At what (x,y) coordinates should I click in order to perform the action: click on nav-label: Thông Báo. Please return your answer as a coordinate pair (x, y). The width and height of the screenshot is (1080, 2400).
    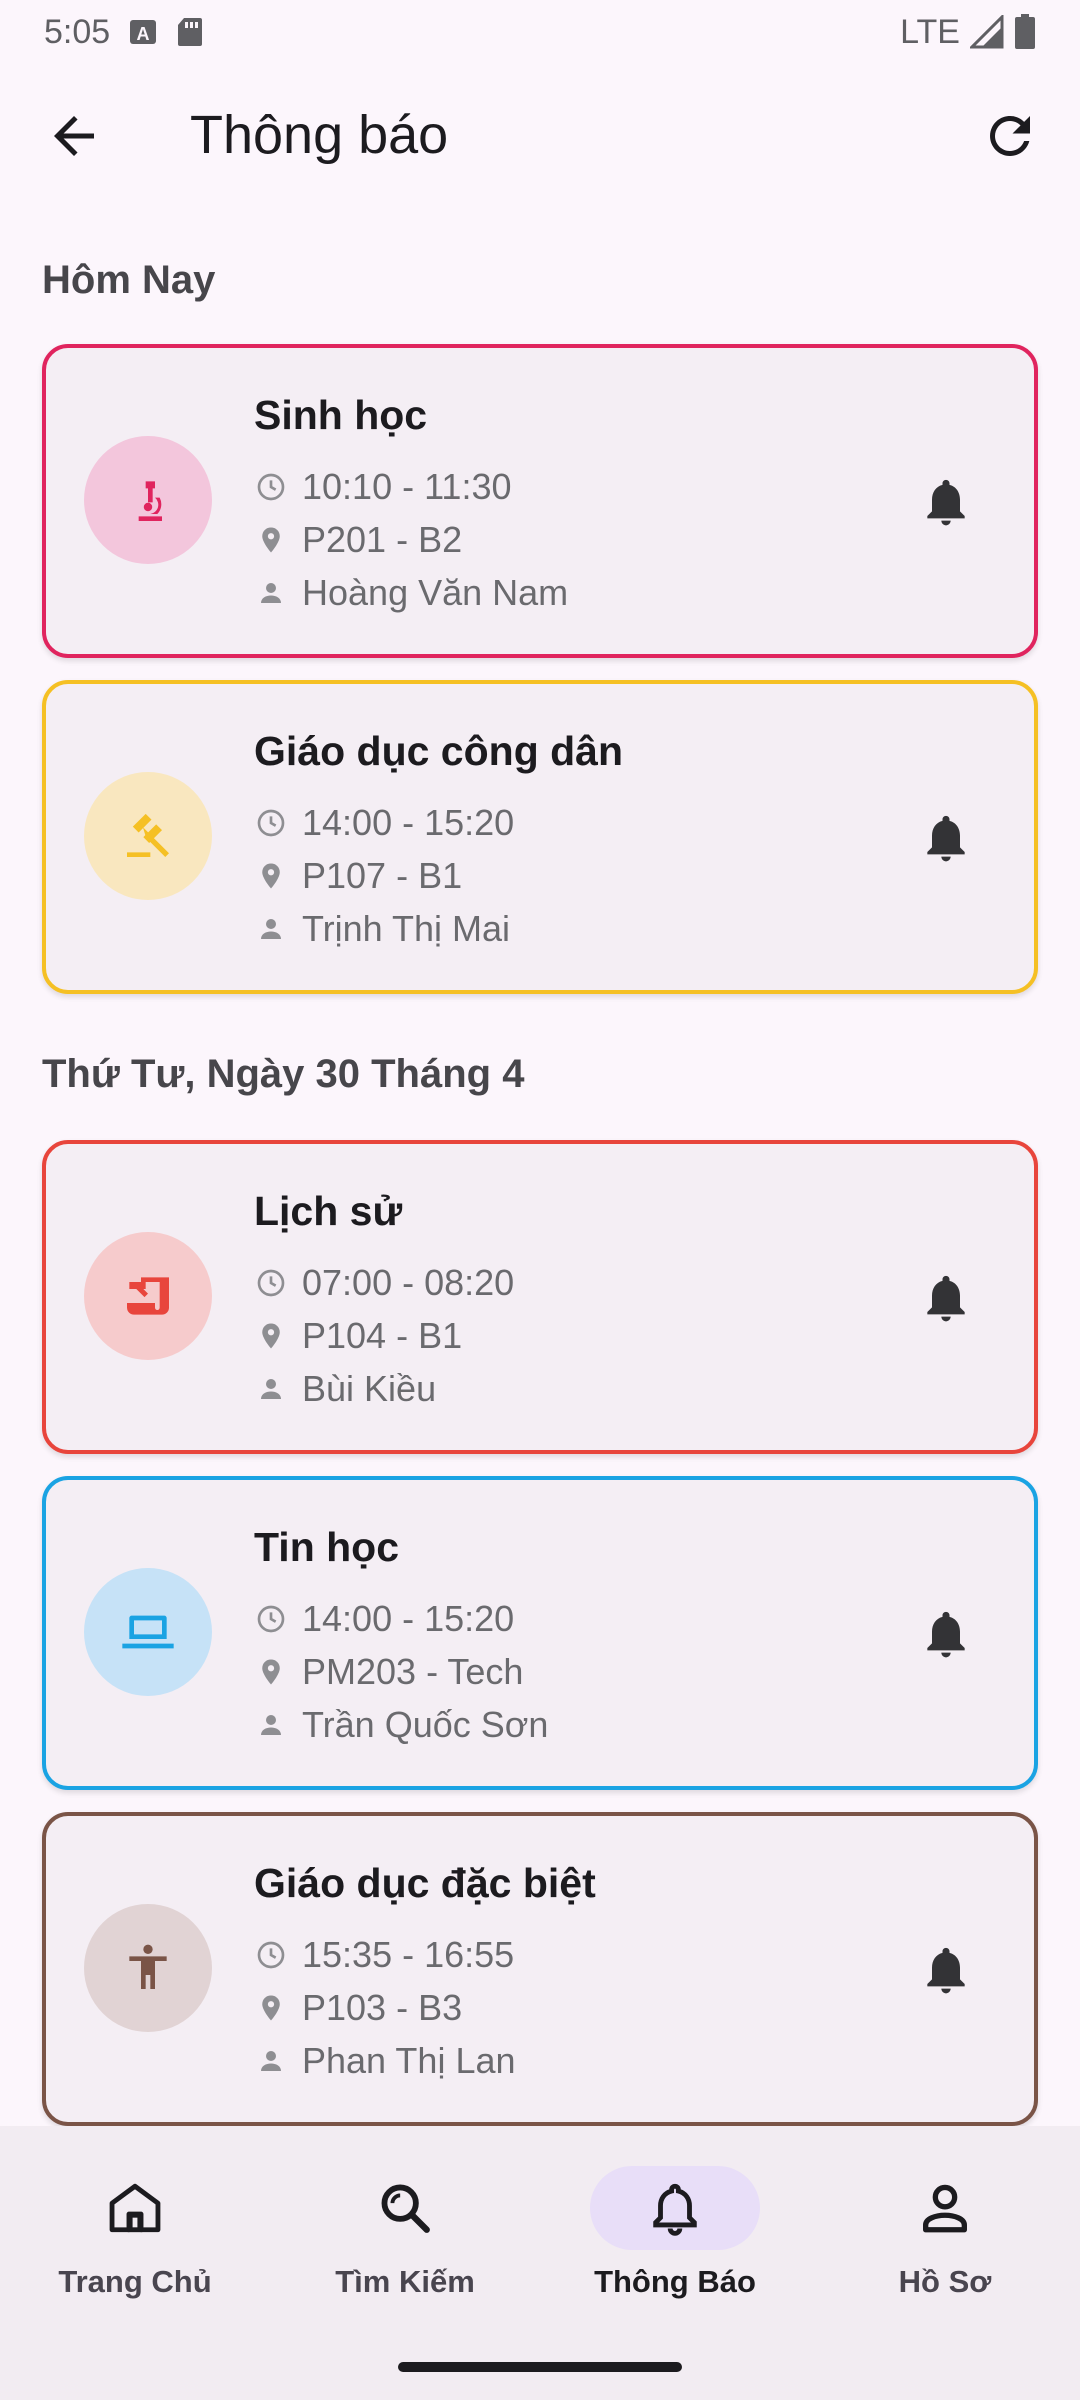
    Looking at the image, I should click on (675, 2281).